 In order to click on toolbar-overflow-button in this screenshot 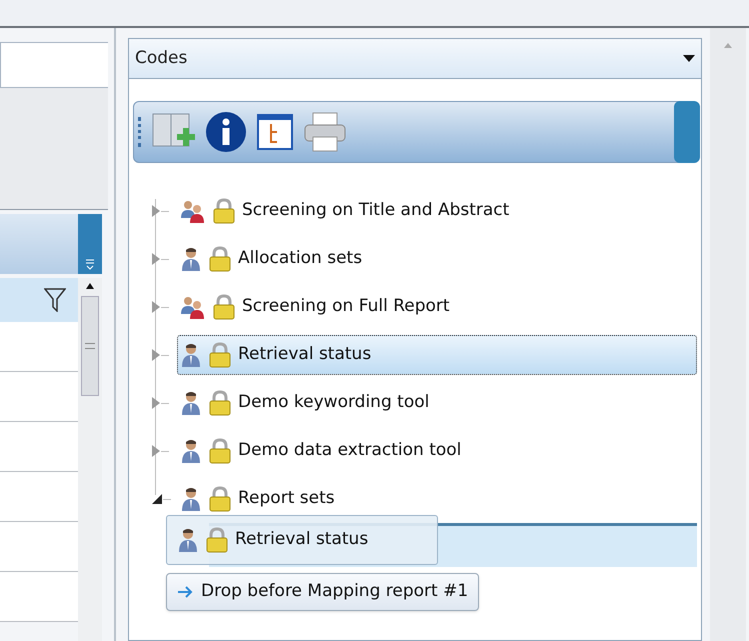, I will do `click(687, 132)`.